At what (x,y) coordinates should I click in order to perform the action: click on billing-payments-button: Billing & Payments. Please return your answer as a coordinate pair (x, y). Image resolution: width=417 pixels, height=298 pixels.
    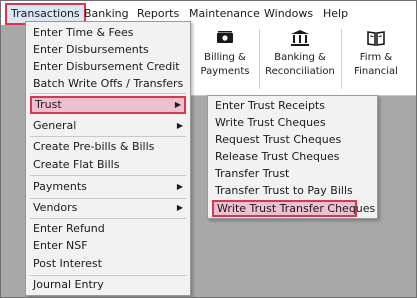
    Looking at the image, I should click on (225, 54).